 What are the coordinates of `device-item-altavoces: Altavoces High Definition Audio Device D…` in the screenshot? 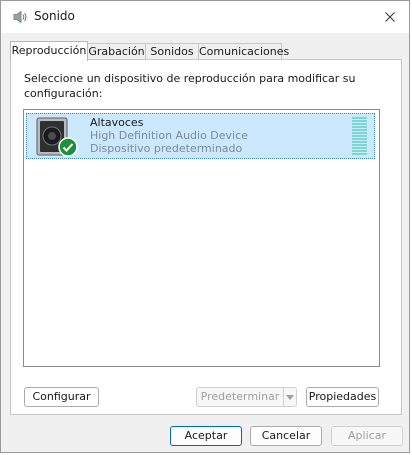 It's located at (200, 136).